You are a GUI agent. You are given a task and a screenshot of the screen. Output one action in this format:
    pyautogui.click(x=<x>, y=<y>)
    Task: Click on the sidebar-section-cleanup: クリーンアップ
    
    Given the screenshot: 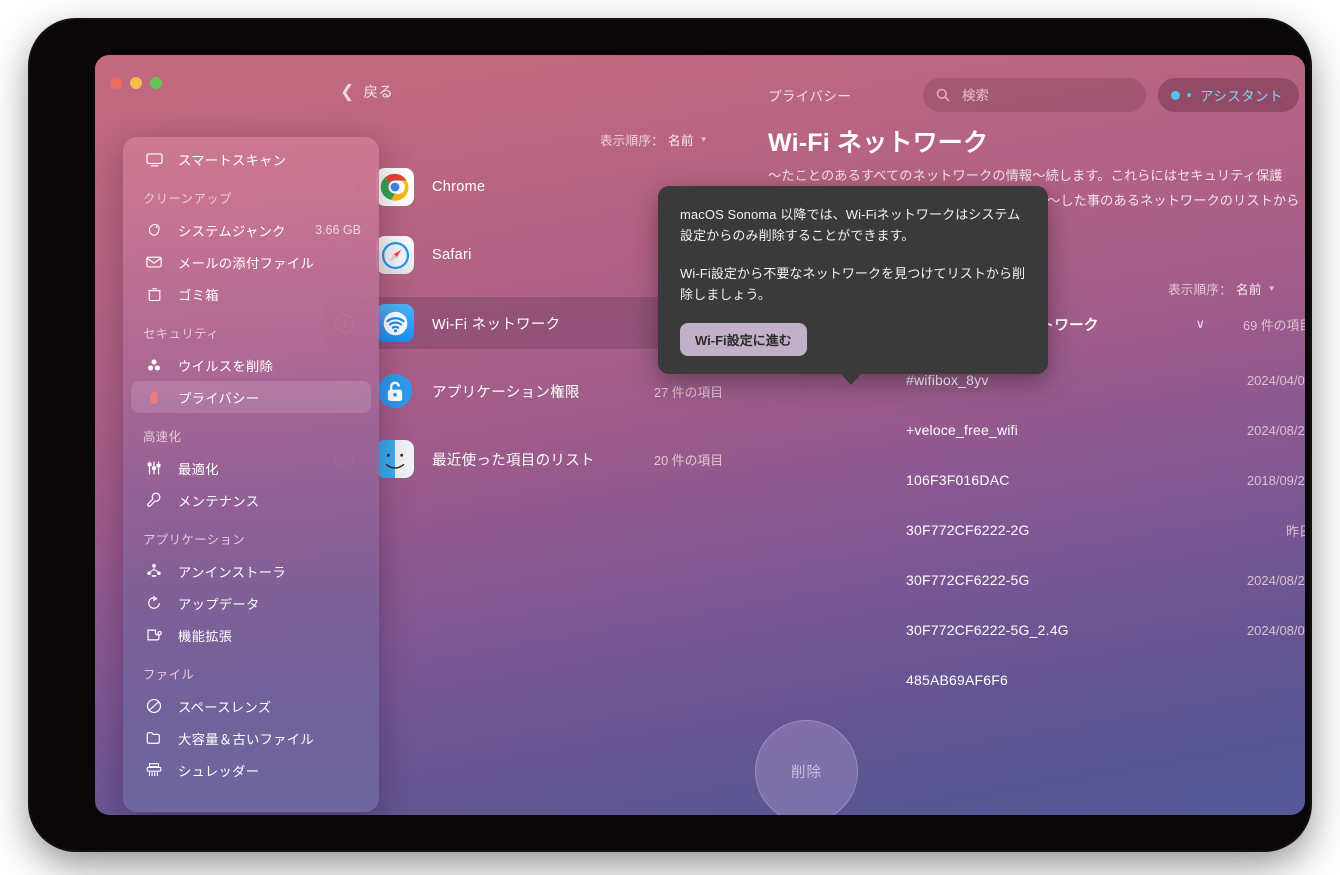 What is the action you would take?
    pyautogui.click(x=187, y=199)
    